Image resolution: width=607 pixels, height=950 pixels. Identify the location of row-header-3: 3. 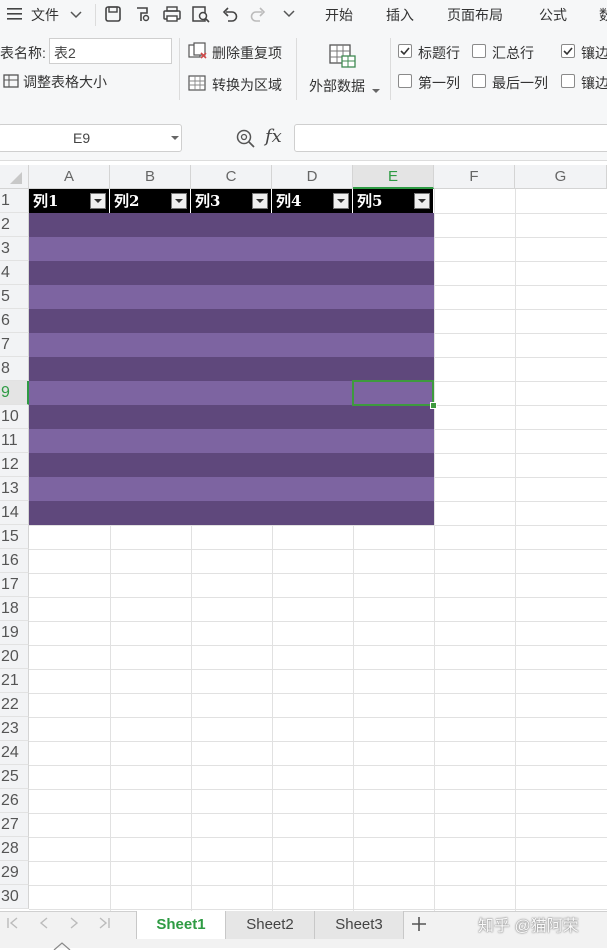
(14, 249).